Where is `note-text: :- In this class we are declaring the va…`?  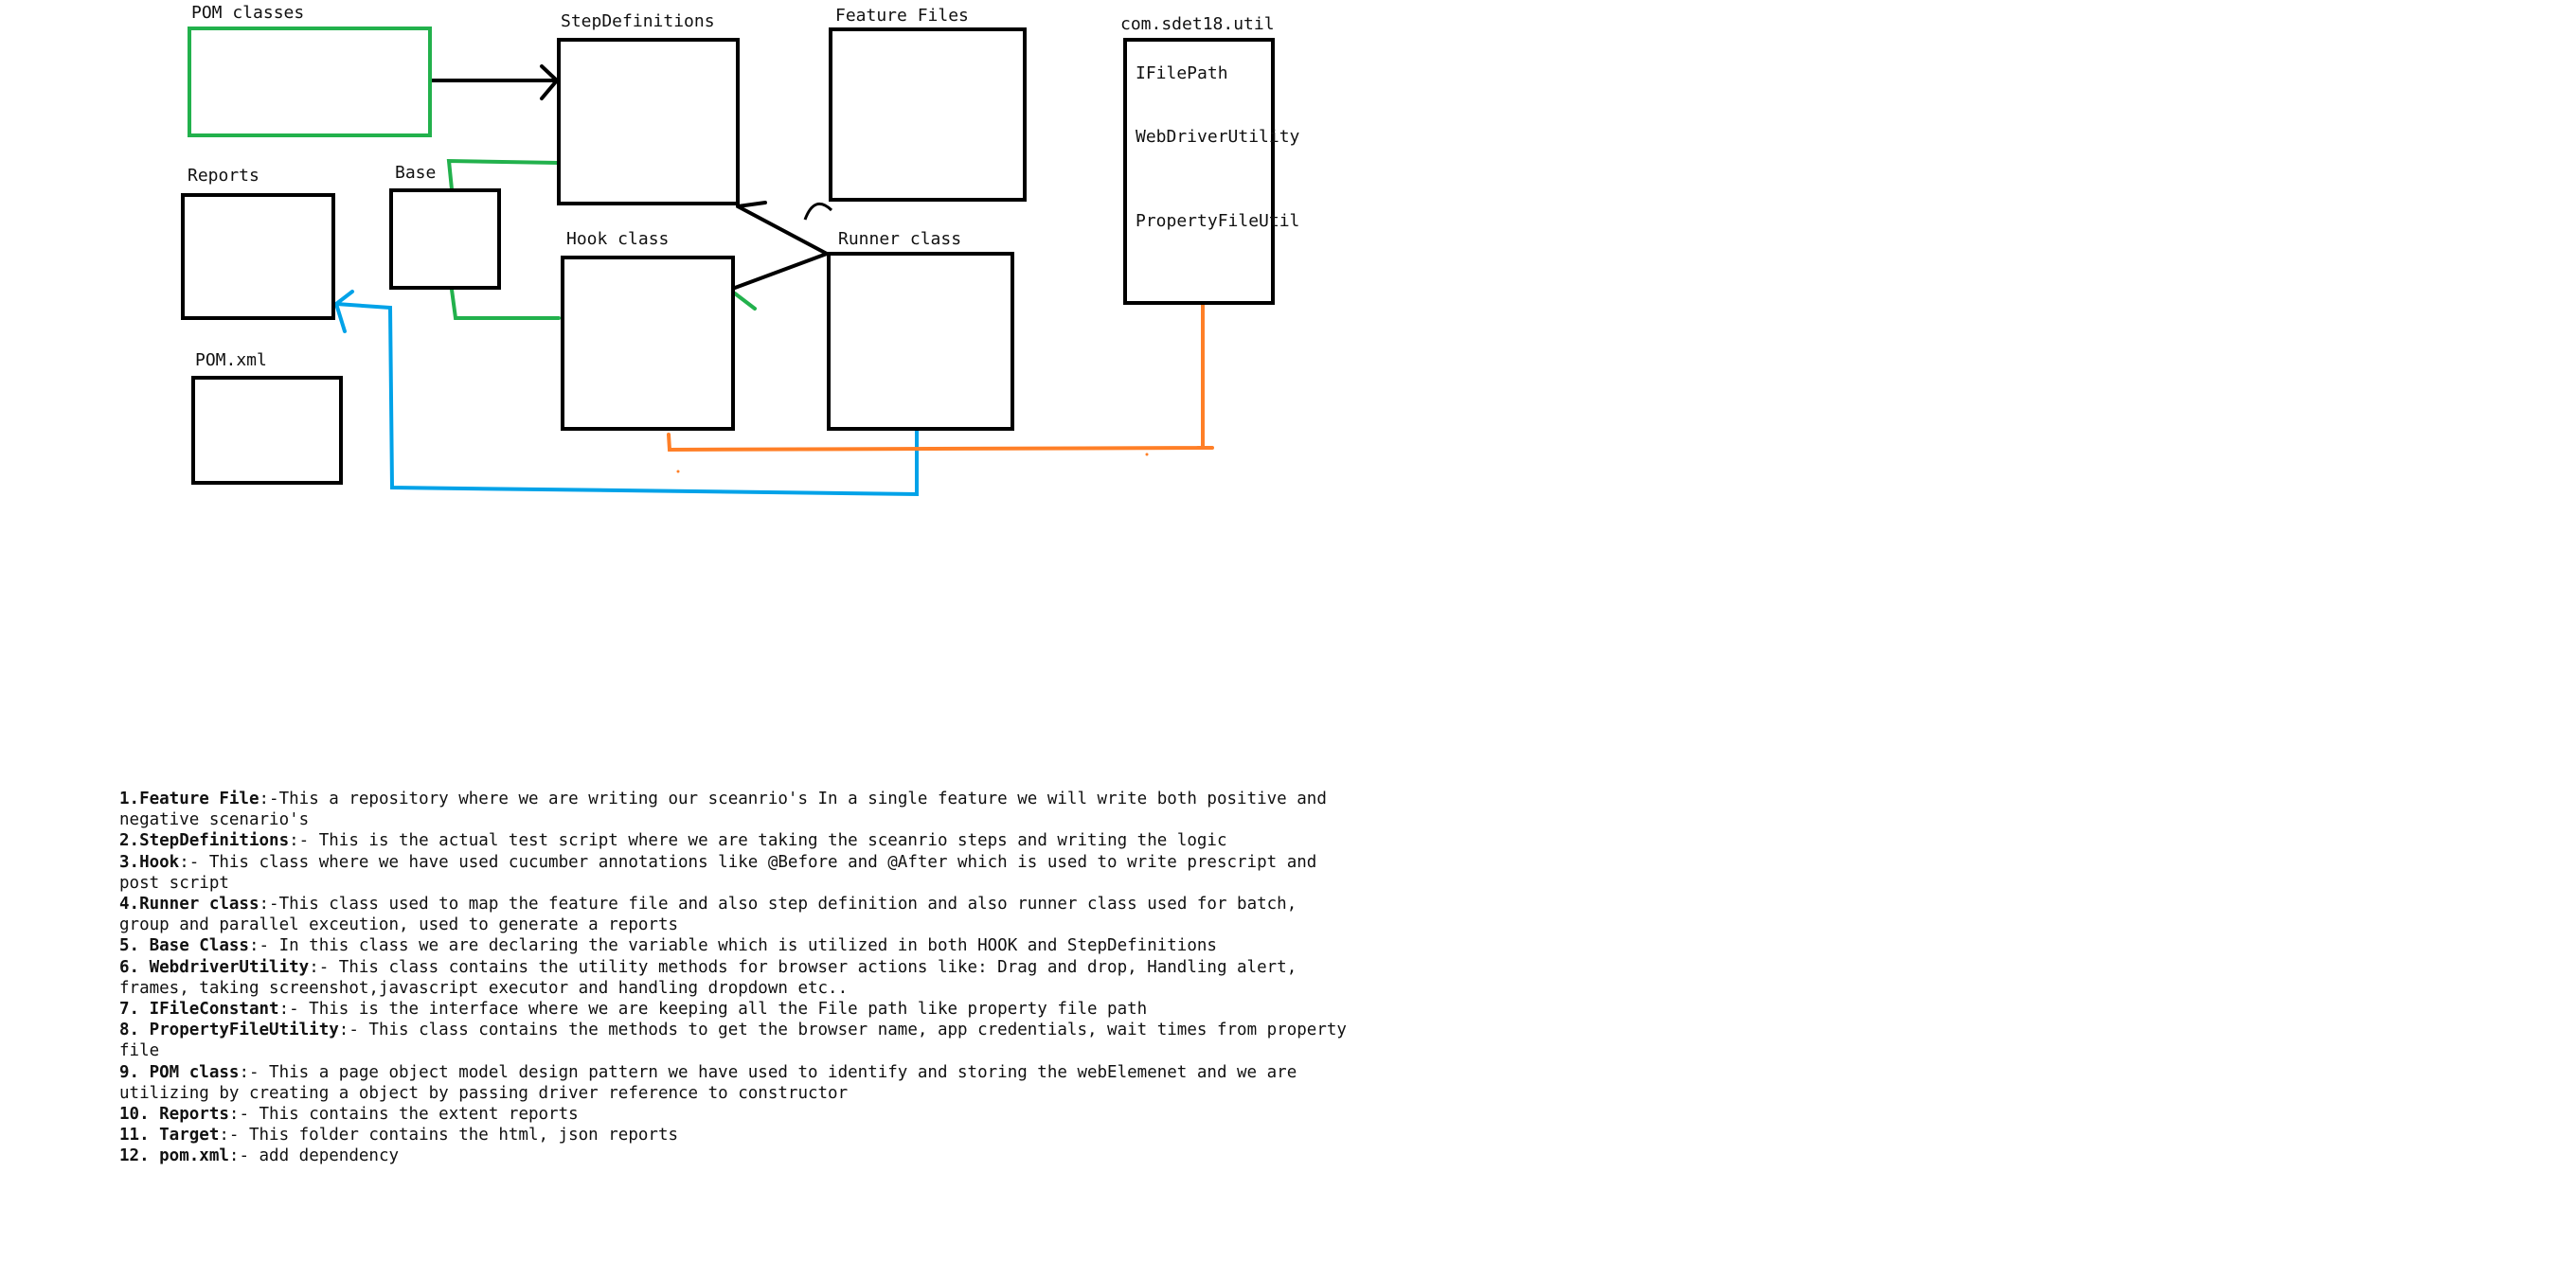
note-text: :- In this class we are declaring the va… is located at coordinates (732, 946).